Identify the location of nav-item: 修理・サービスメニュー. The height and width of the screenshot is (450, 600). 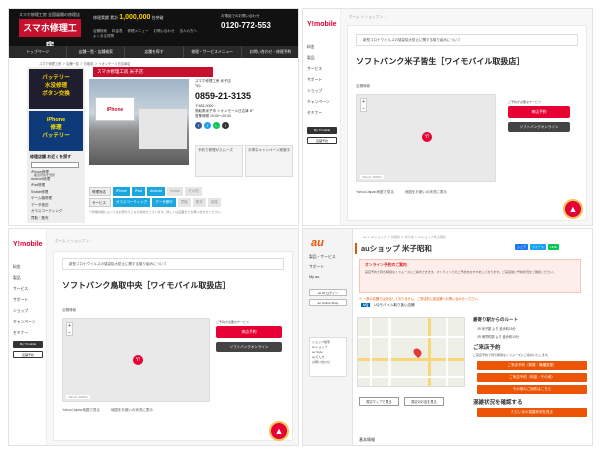
(213, 52).